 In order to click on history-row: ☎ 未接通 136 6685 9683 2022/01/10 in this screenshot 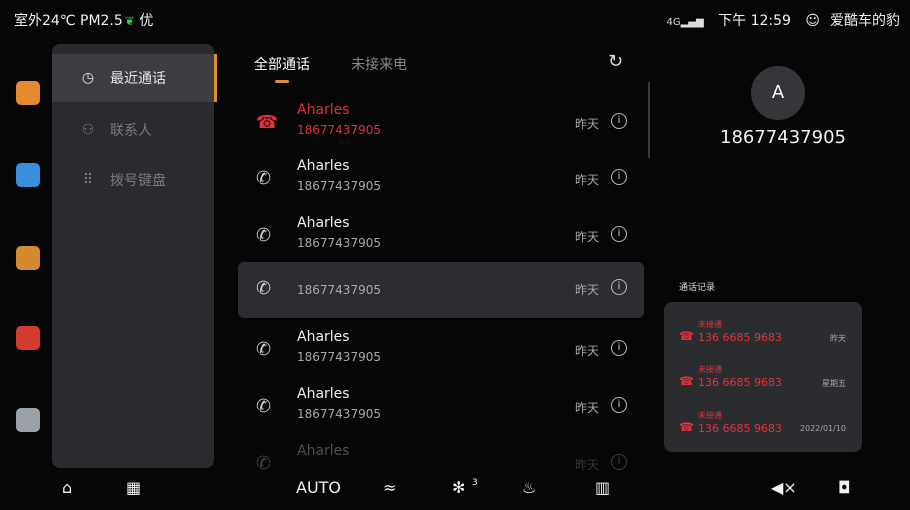, I will do `click(763, 426)`.